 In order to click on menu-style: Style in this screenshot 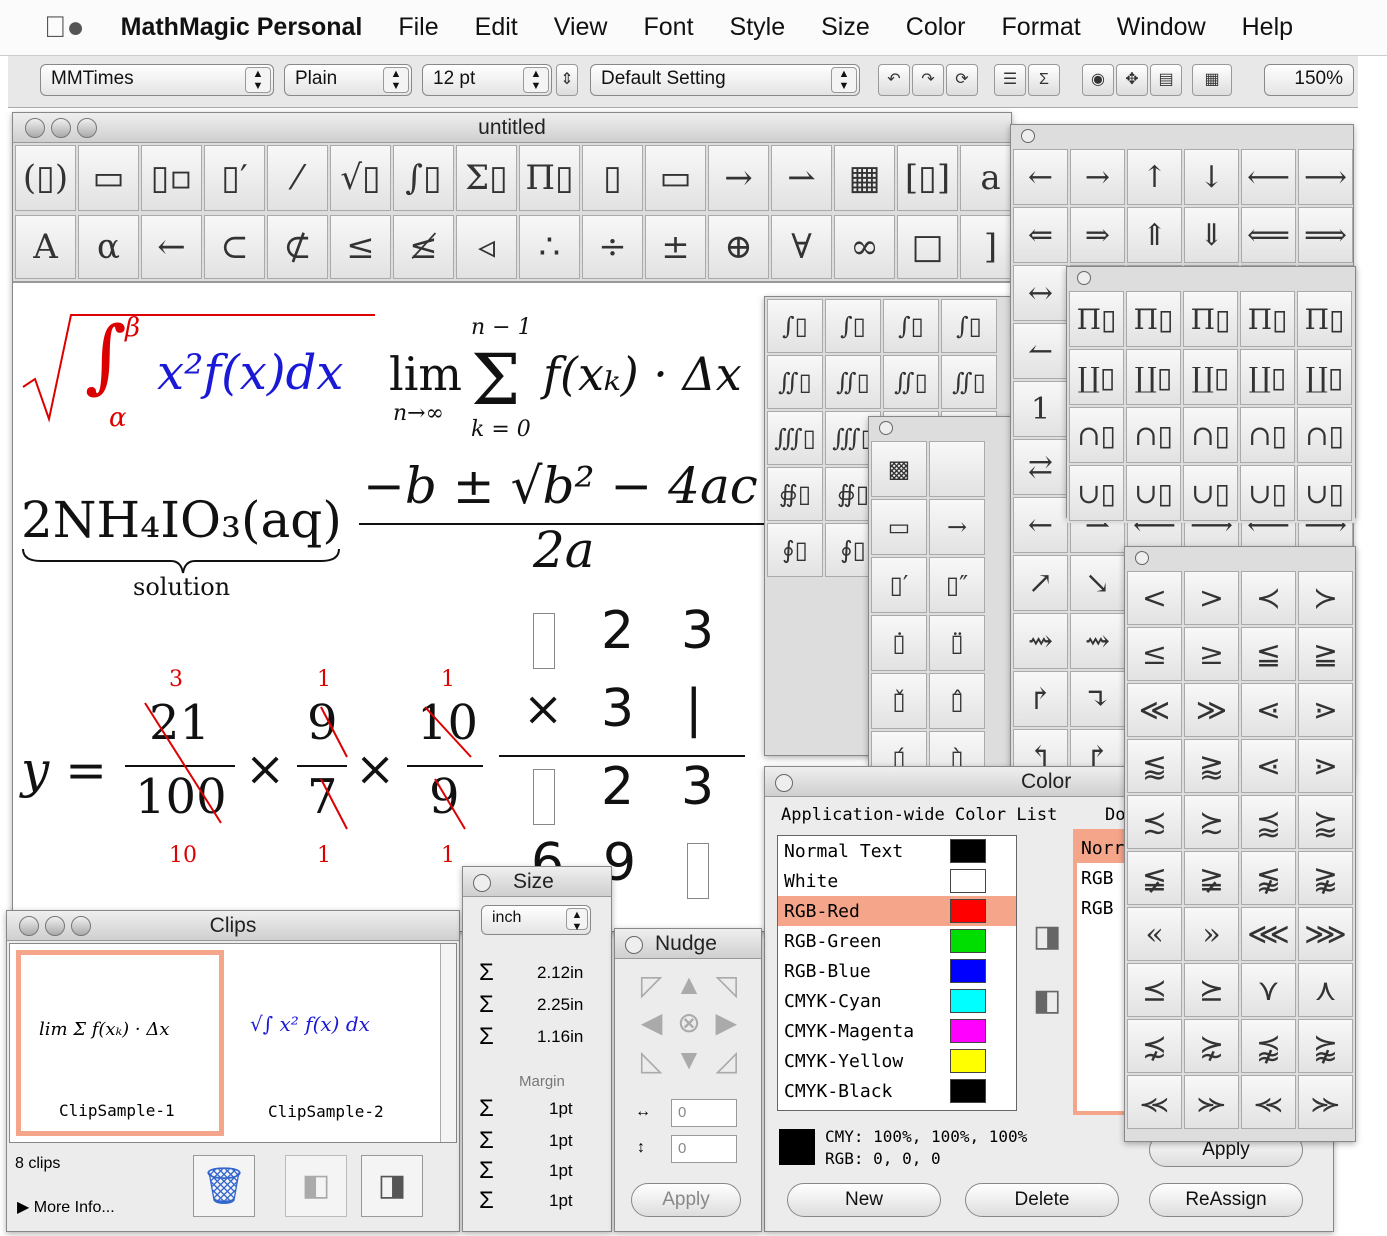, I will do `click(758, 27)`.